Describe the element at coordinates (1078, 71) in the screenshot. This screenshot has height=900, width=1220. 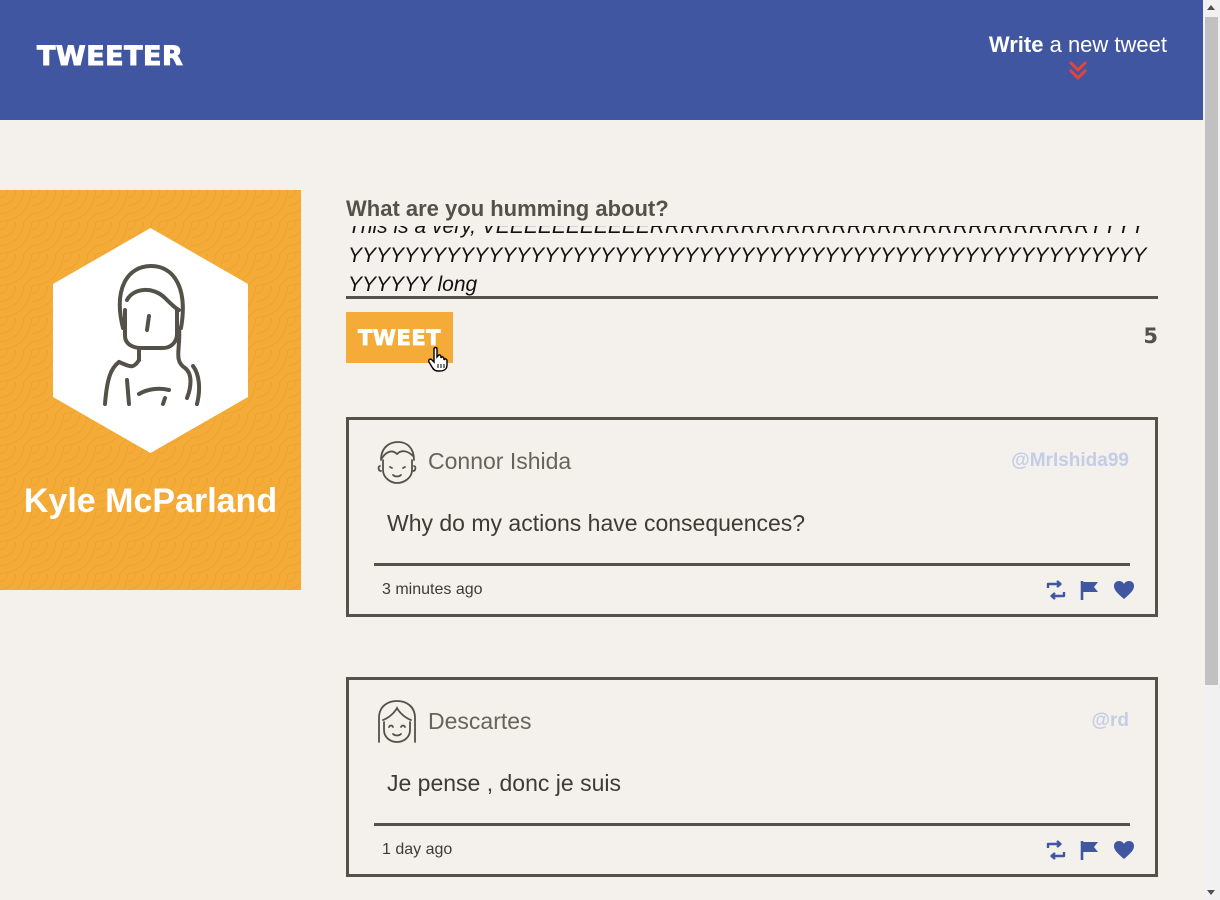
I see `double-chevron-down-icon` at that location.